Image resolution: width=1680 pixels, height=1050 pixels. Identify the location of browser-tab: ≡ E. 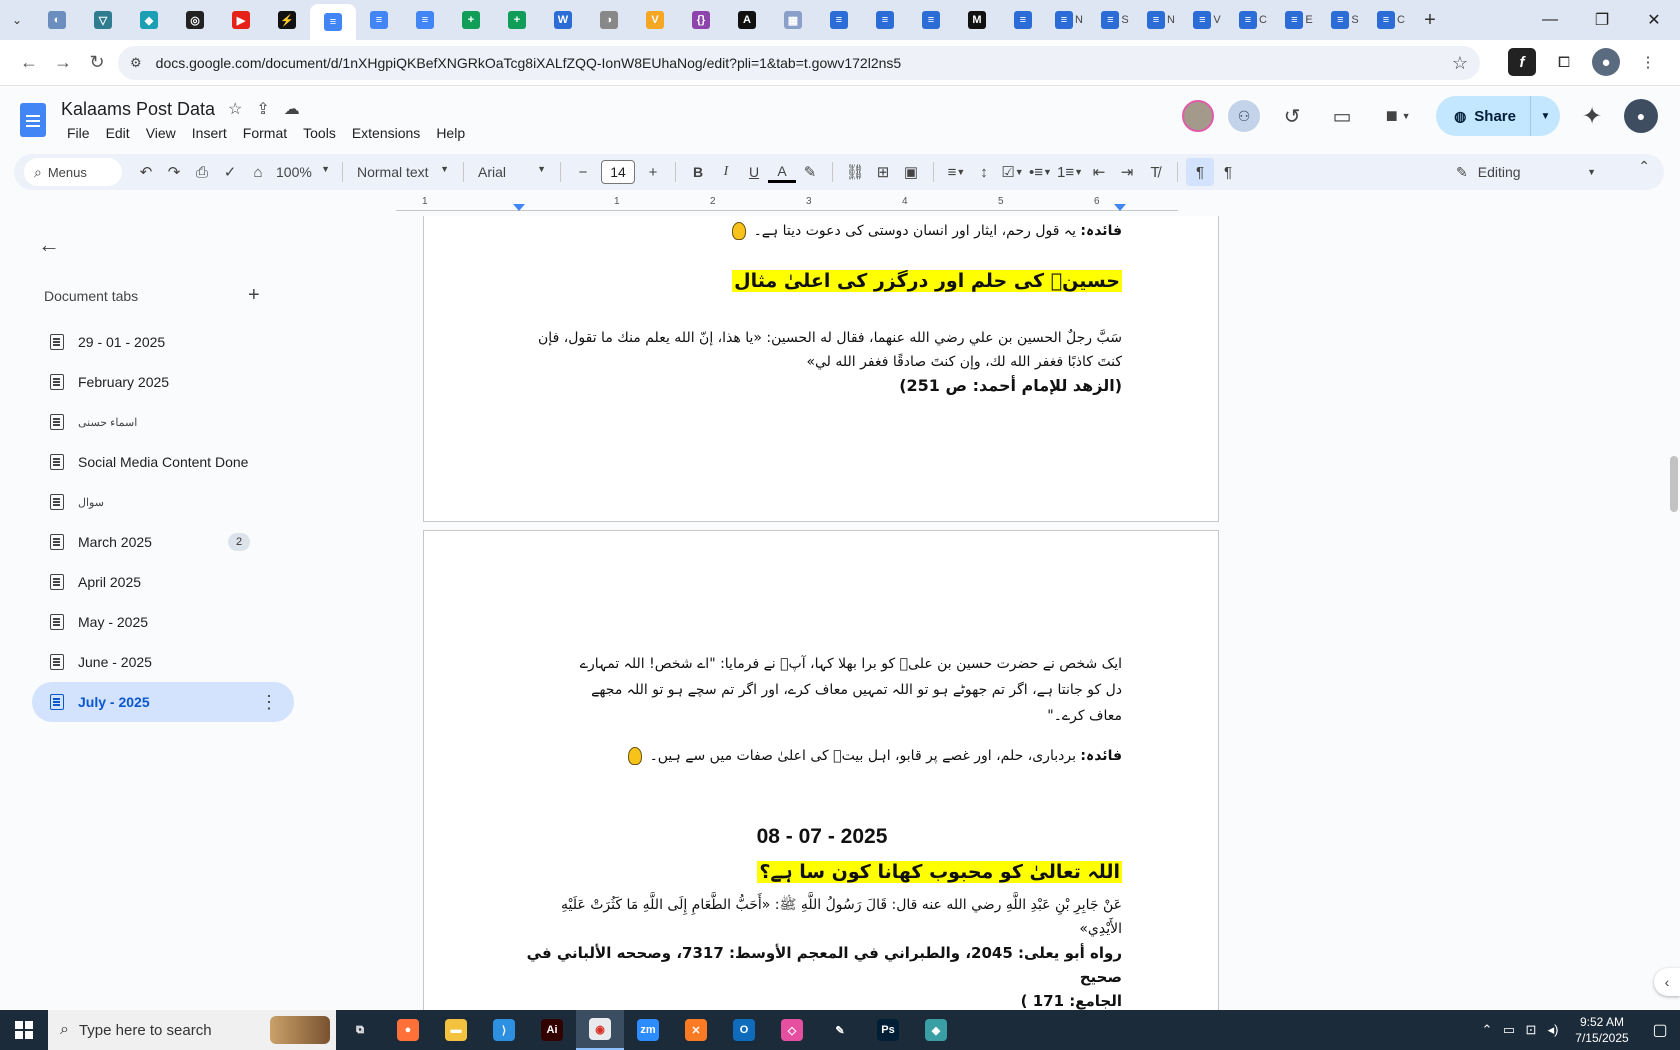
(1299, 20).